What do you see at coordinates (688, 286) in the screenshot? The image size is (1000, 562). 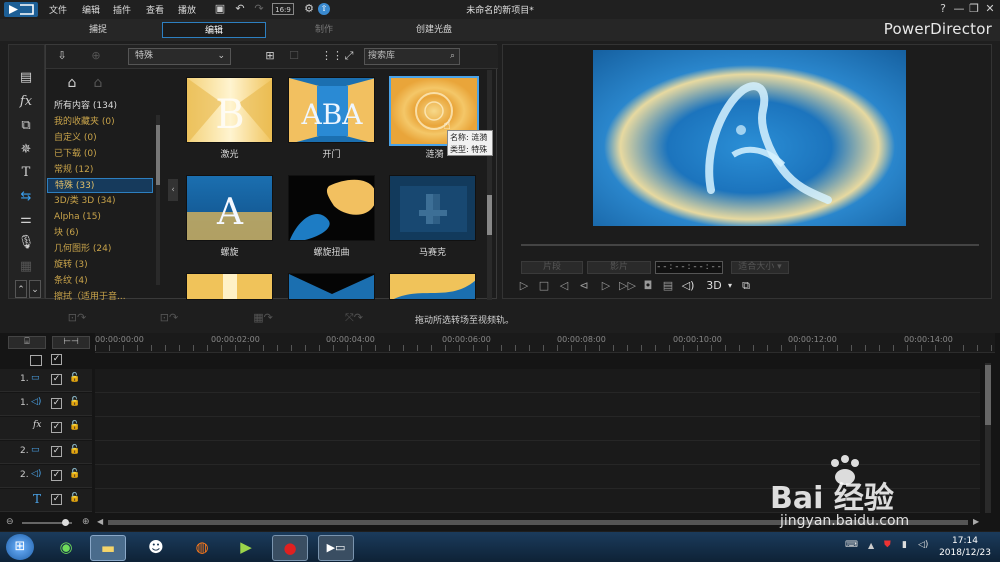 I see `volume-icon: ◁)` at bounding box center [688, 286].